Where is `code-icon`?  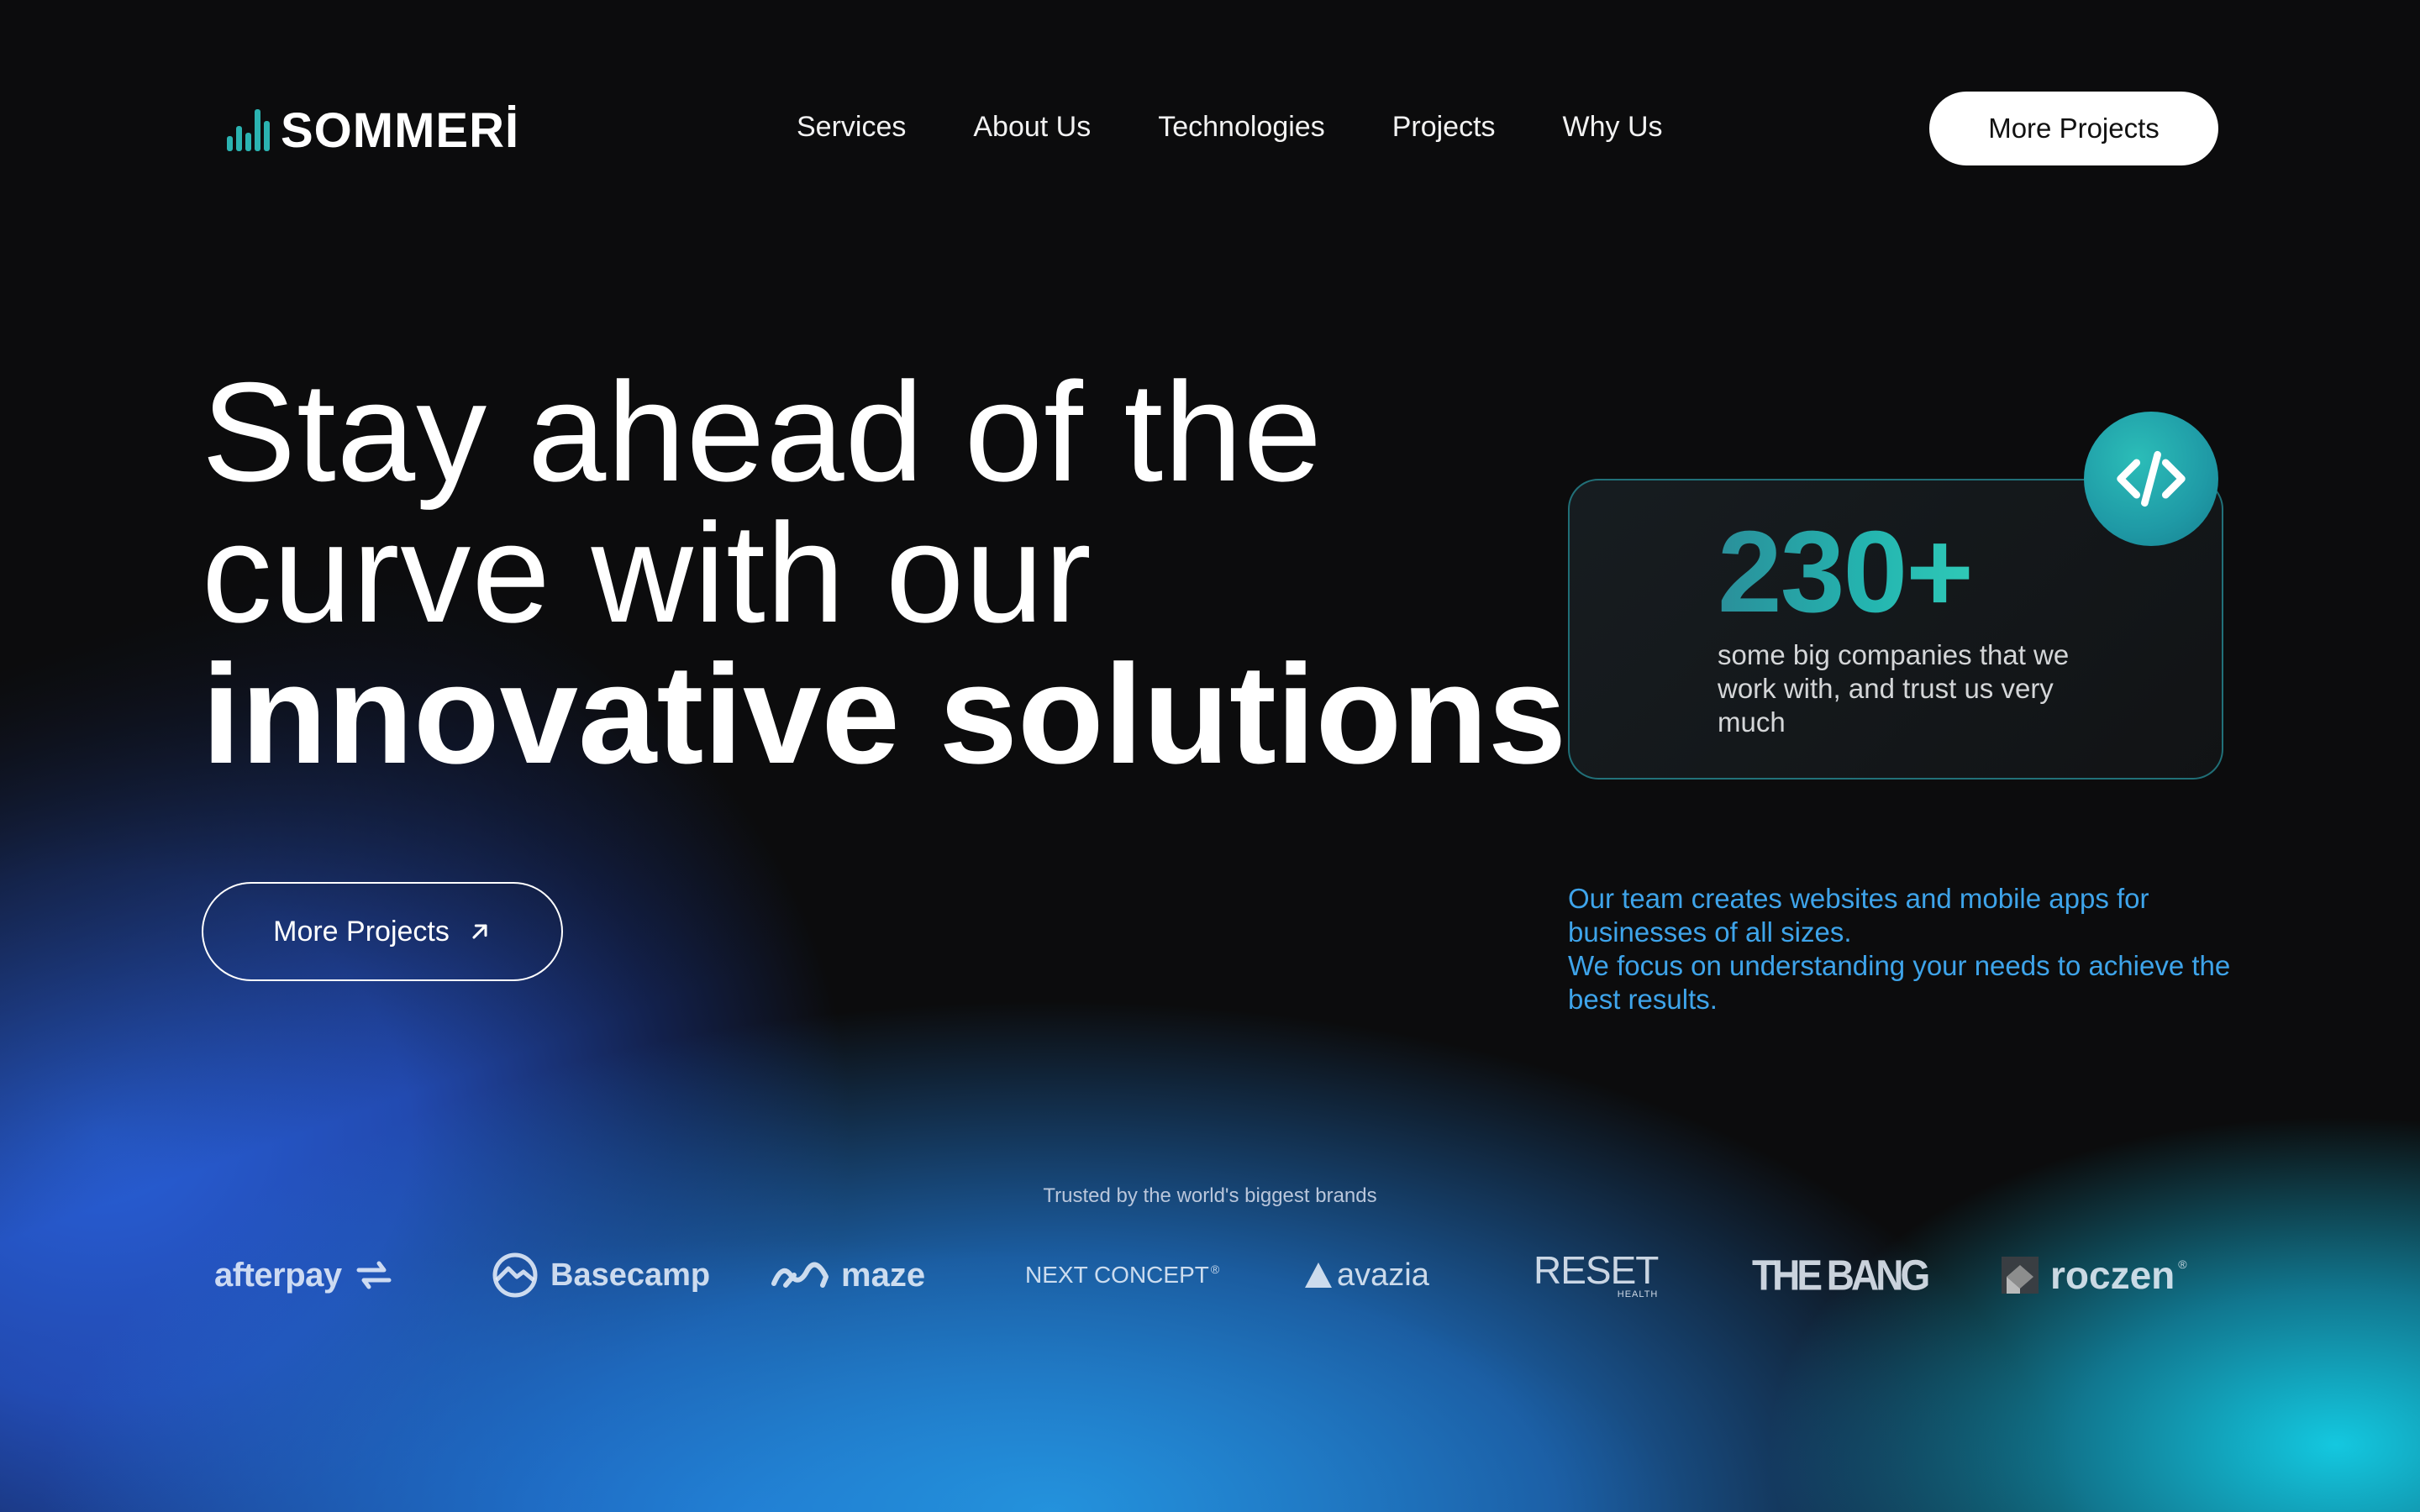 code-icon is located at coordinates (2151, 479).